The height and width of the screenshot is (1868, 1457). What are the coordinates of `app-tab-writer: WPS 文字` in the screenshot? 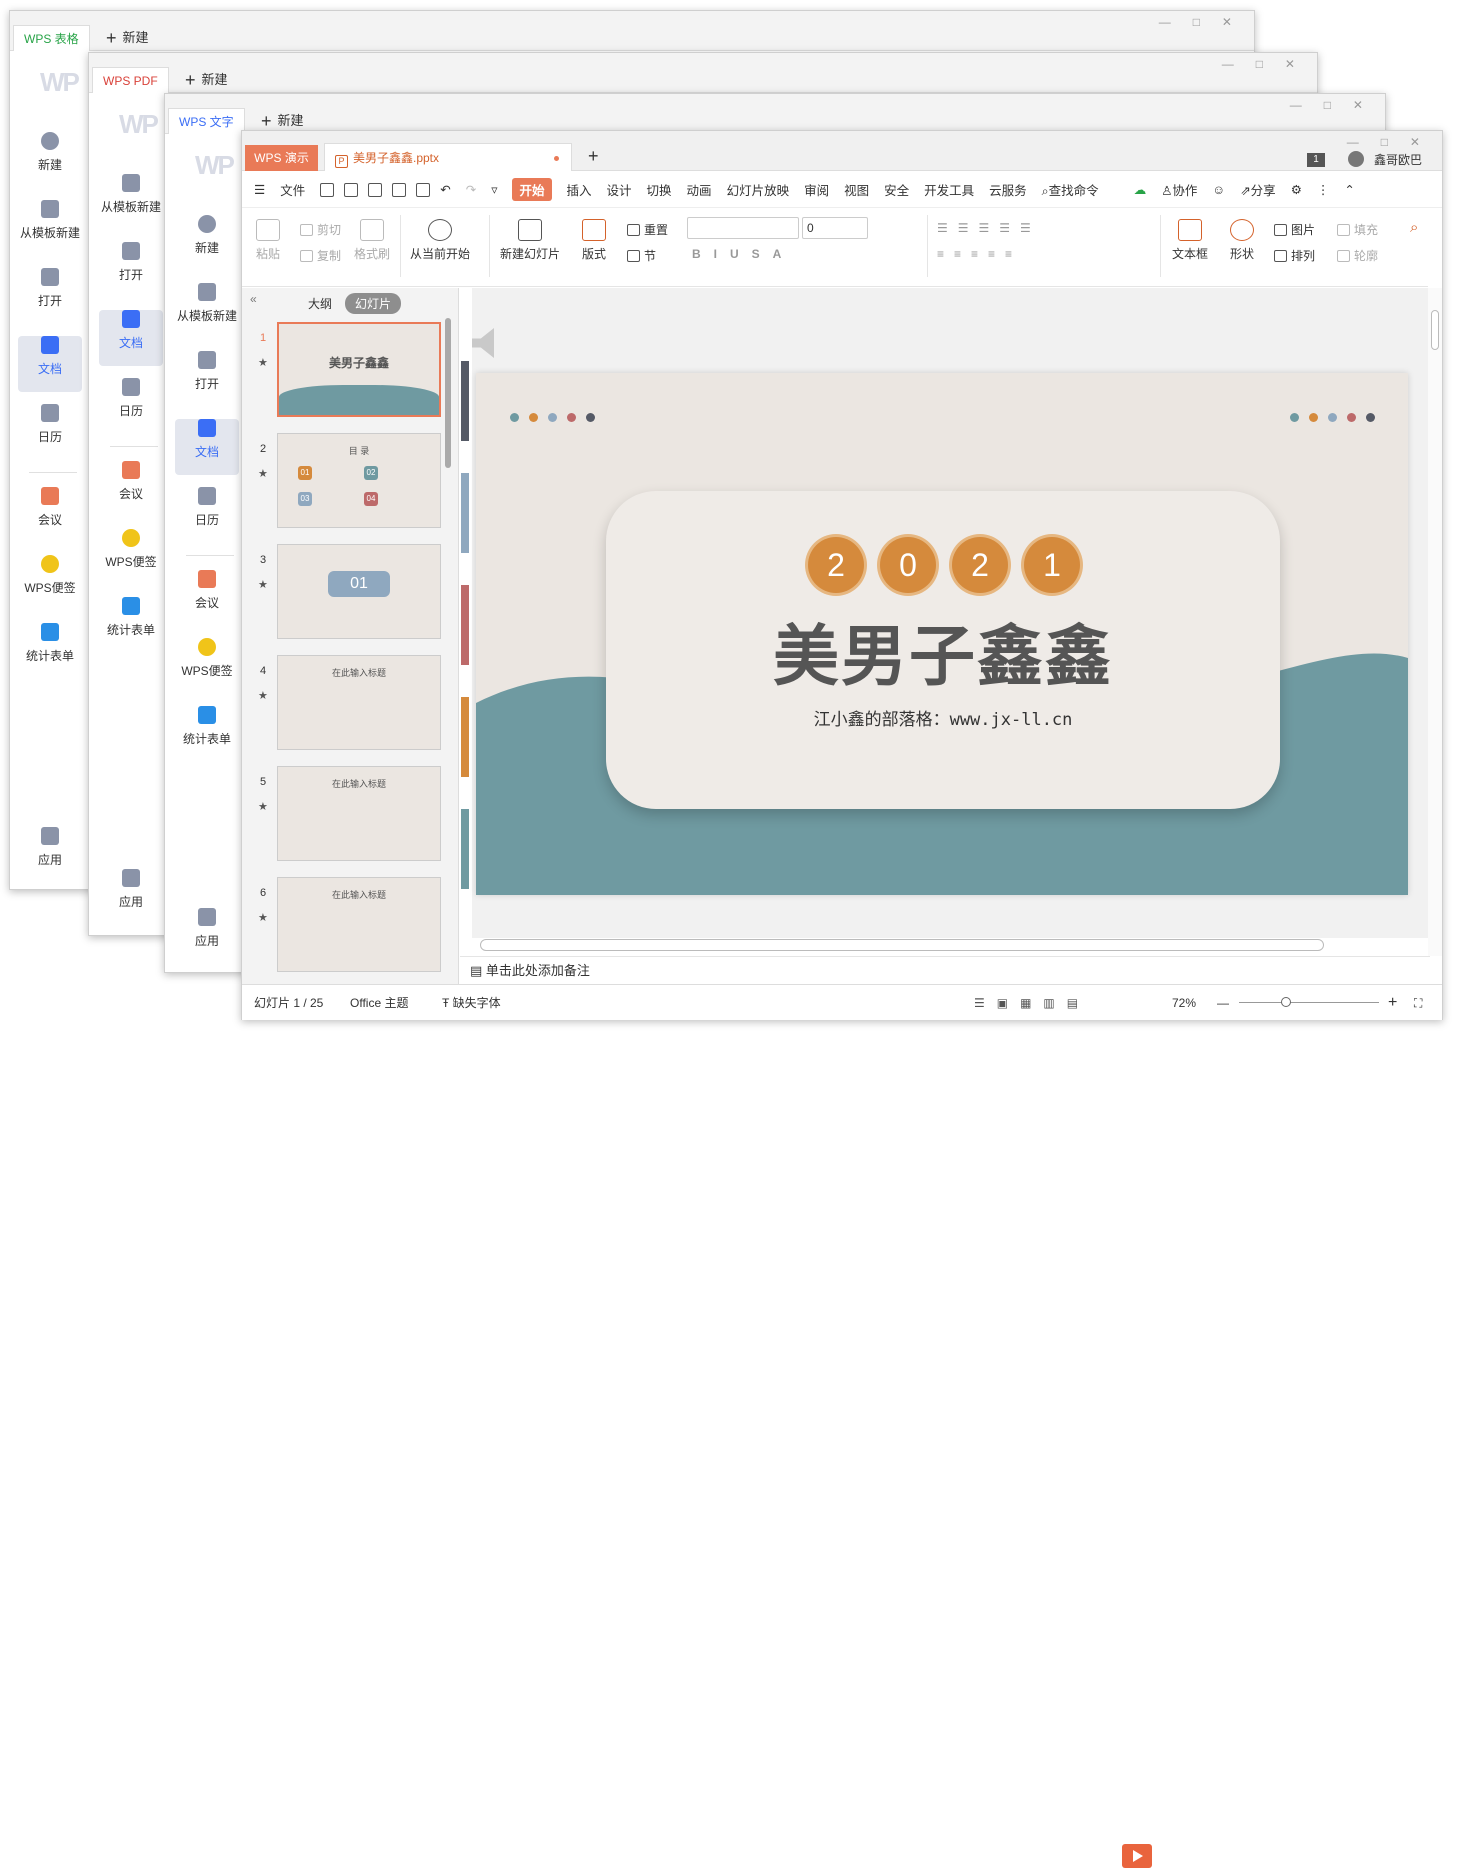 It's located at (206, 121).